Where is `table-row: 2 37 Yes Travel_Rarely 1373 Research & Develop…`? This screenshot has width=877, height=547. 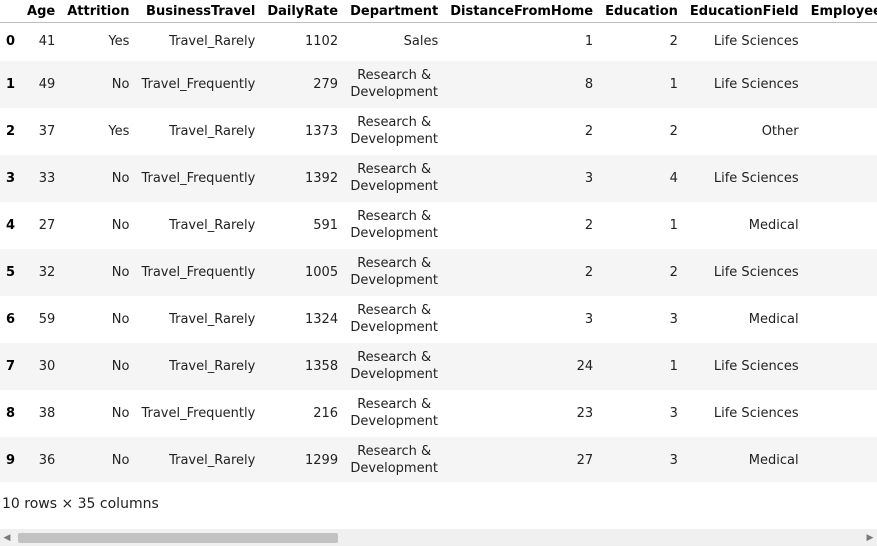 table-row: 2 37 Yes Travel_Rarely 1373 Research & Develop… is located at coordinates (438, 131).